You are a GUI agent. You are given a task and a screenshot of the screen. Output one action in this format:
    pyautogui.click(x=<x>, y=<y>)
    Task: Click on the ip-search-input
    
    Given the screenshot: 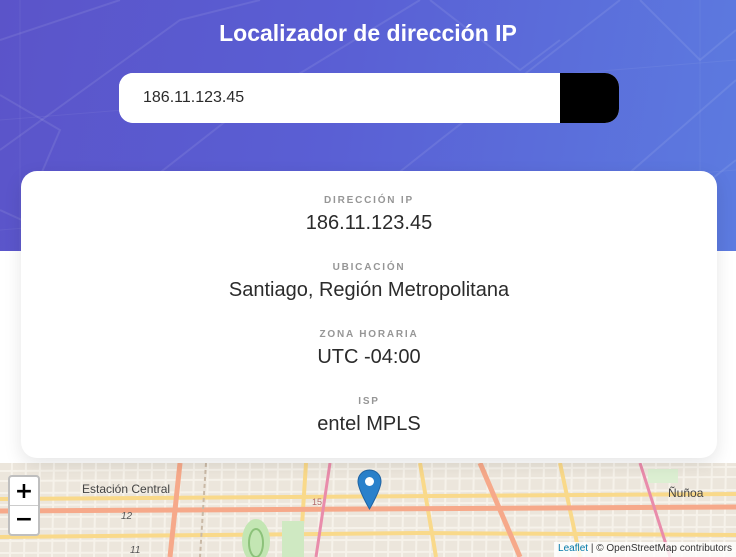 What is the action you would take?
    pyautogui.click(x=339, y=98)
    